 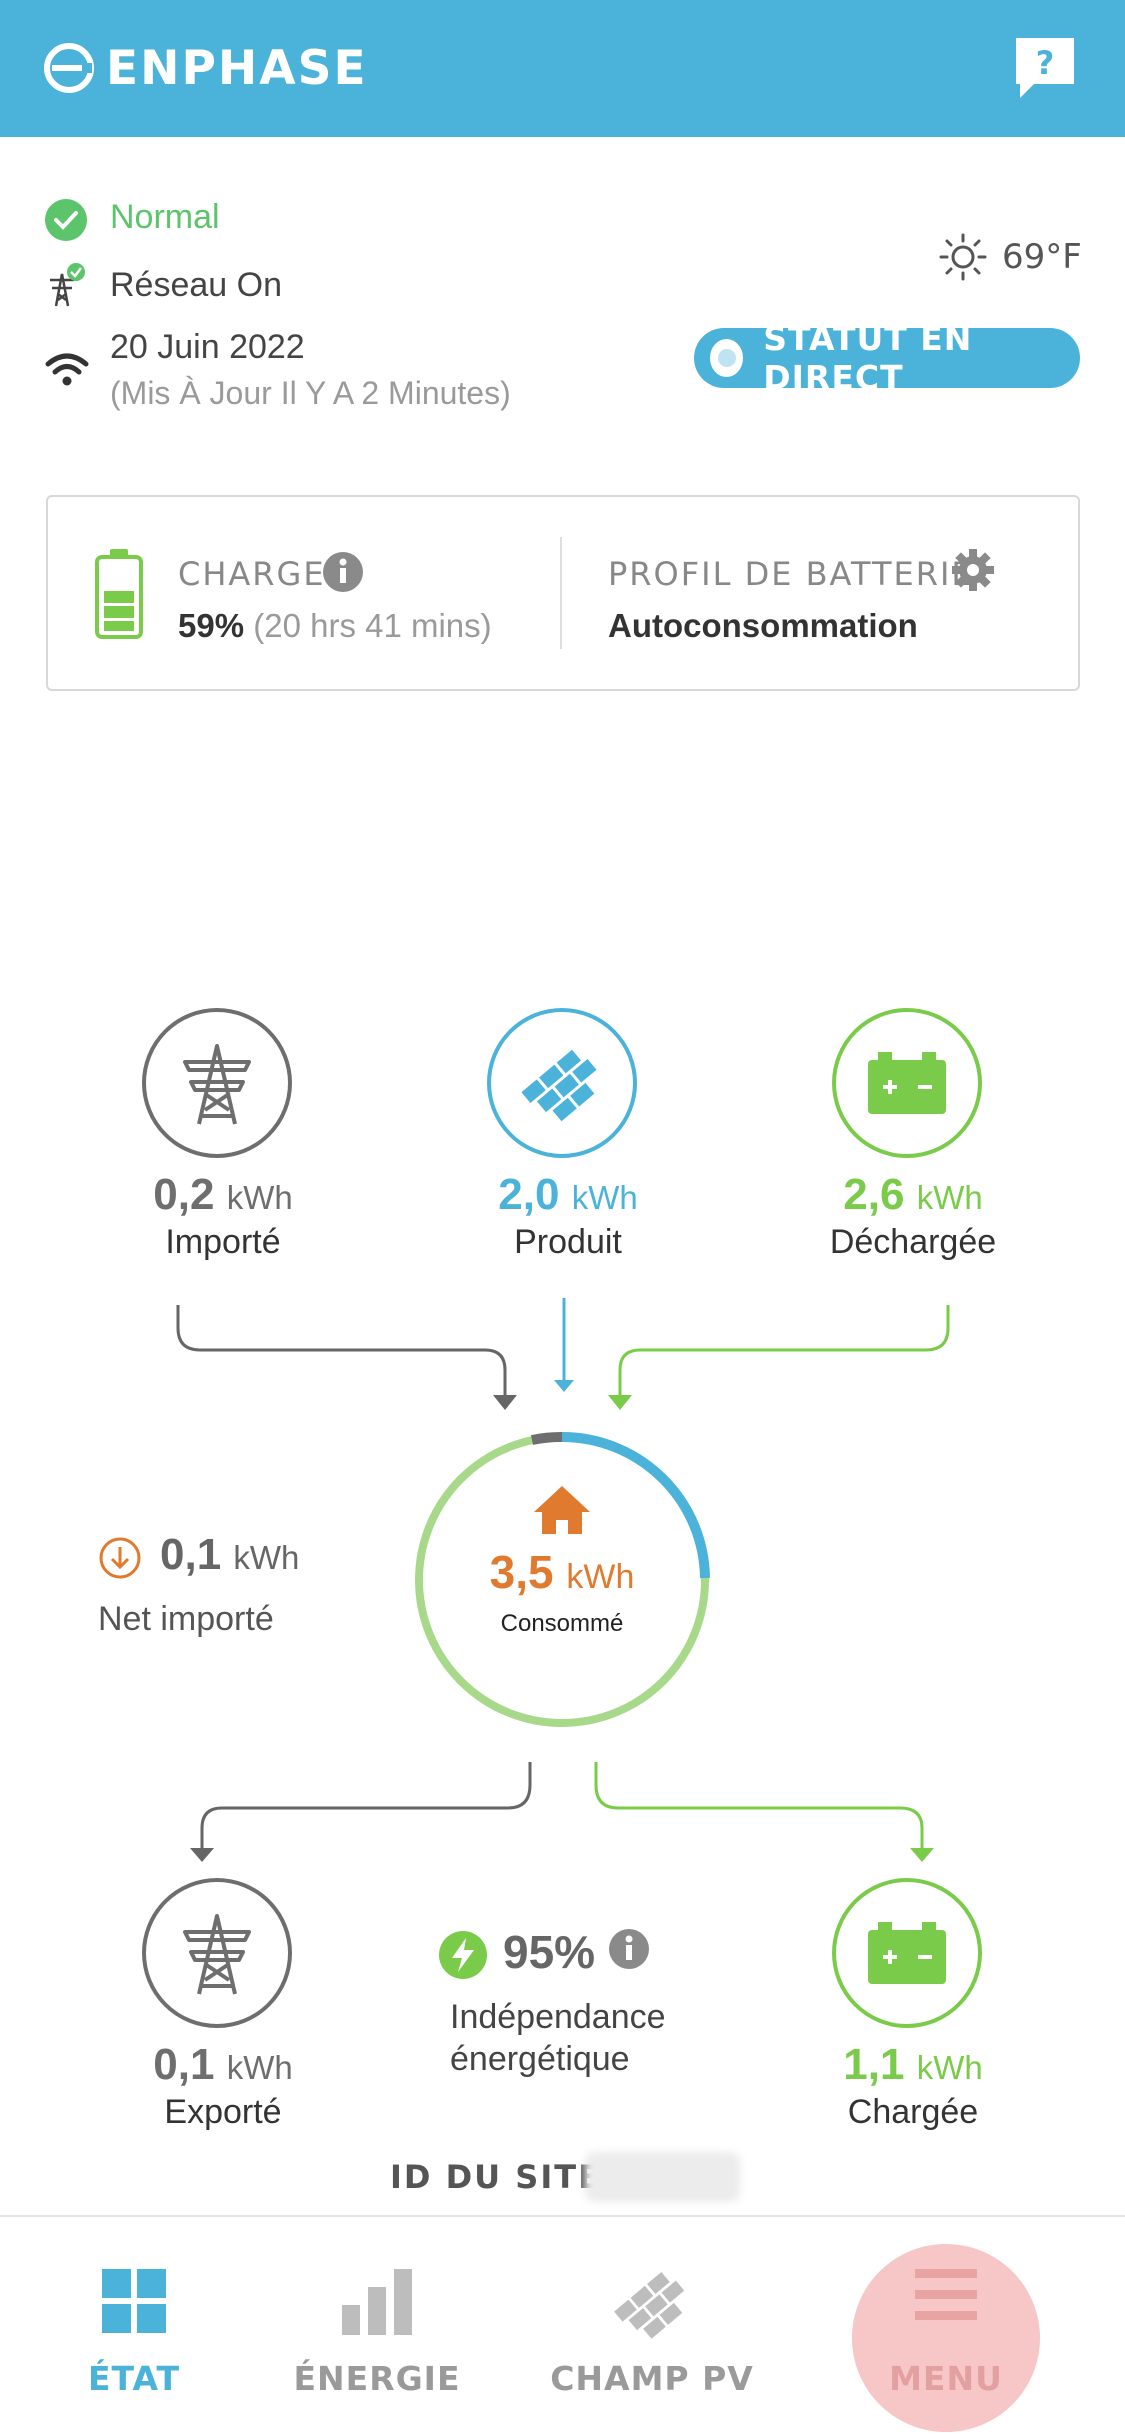 What do you see at coordinates (134, 2378) in the screenshot?
I see `nav-label-etat: ÉTAT` at bounding box center [134, 2378].